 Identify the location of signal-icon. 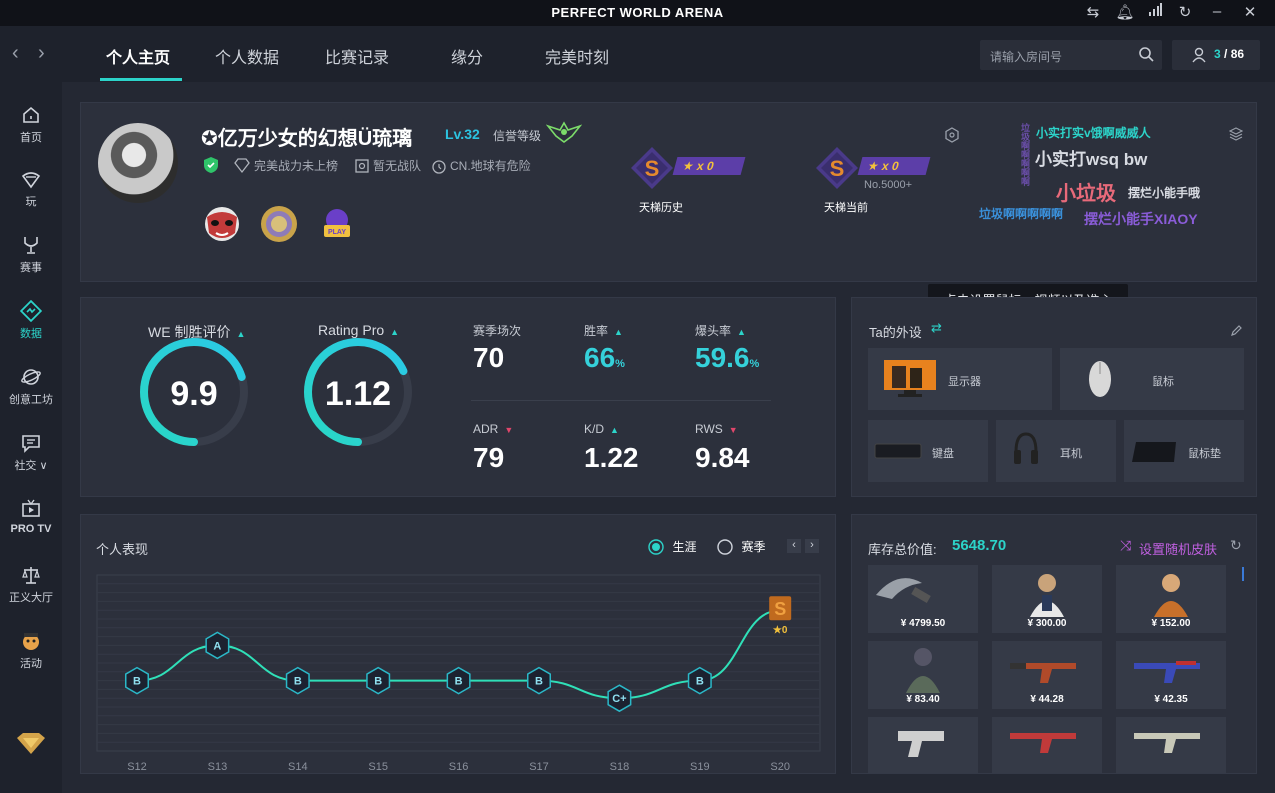
(1155, 12).